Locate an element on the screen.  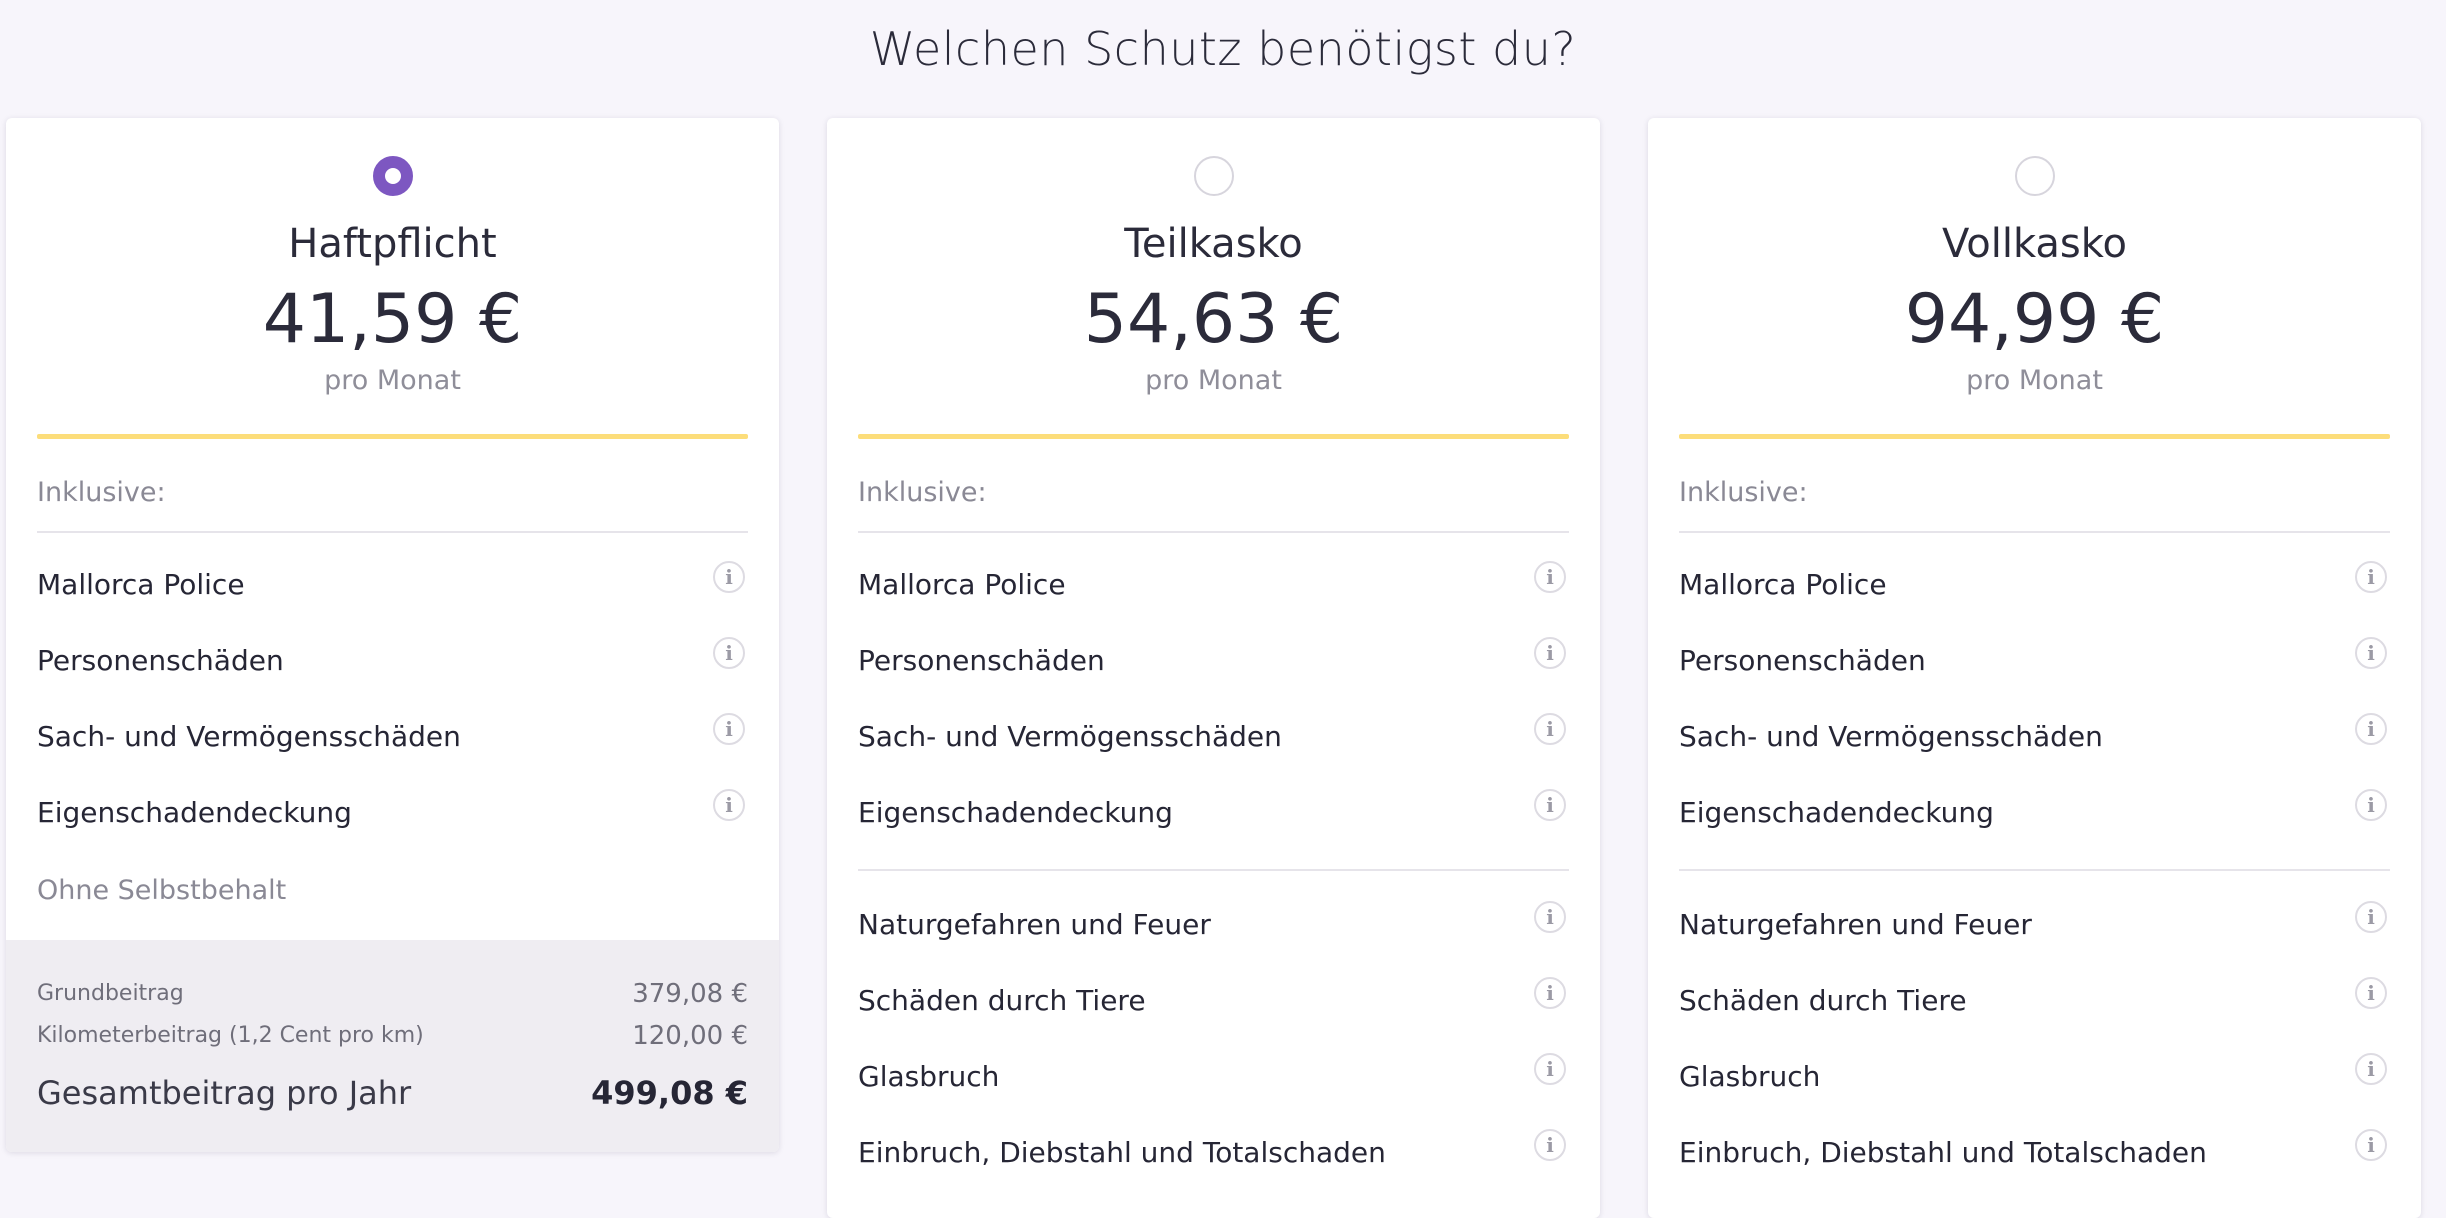
deductible-label: Ohne Selbstbehalt is located at coordinates (162, 890).